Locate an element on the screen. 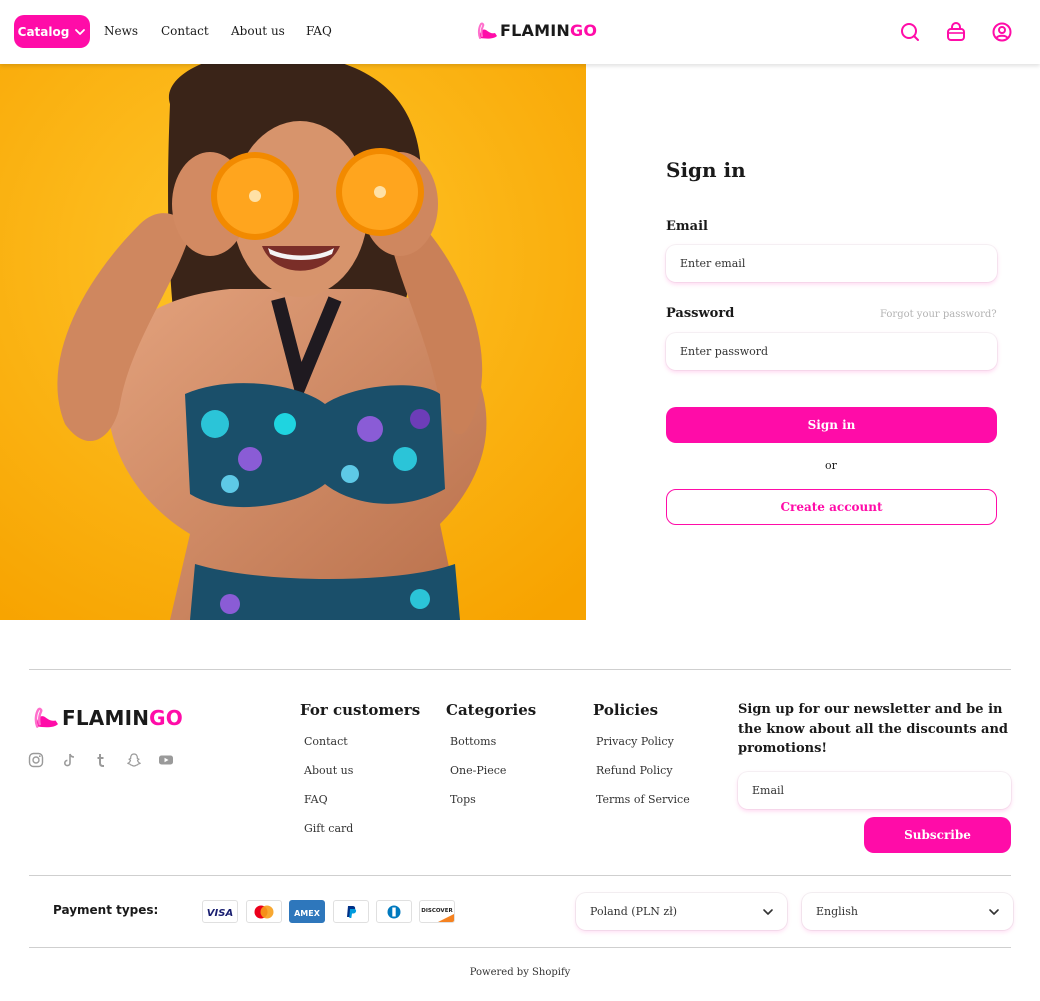 The width and height of the screenshot is (1040, 1001). footer-link-about-us: About us is located at coordinates (328, 770).